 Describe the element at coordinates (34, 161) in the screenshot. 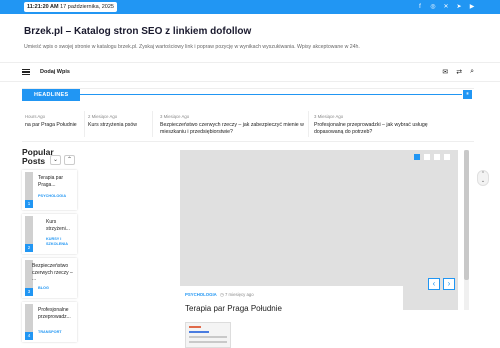

I see `popular-heading-line2: Posts` at that location.